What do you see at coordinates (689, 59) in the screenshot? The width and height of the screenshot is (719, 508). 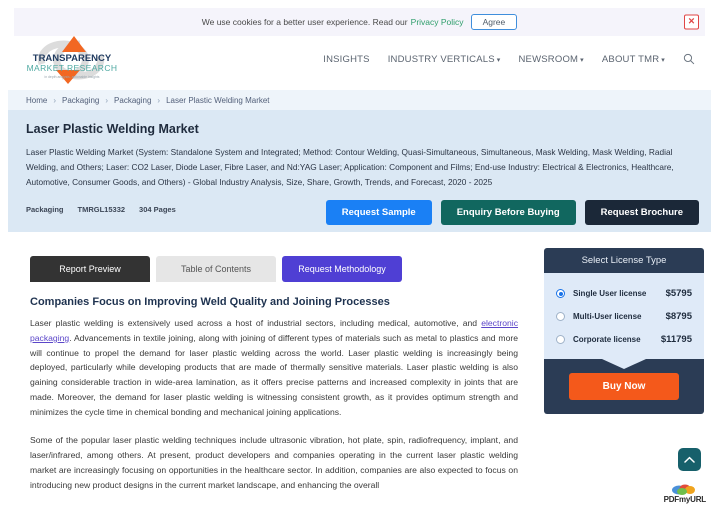 I see `search-icon` at bounding box center [689, 59].